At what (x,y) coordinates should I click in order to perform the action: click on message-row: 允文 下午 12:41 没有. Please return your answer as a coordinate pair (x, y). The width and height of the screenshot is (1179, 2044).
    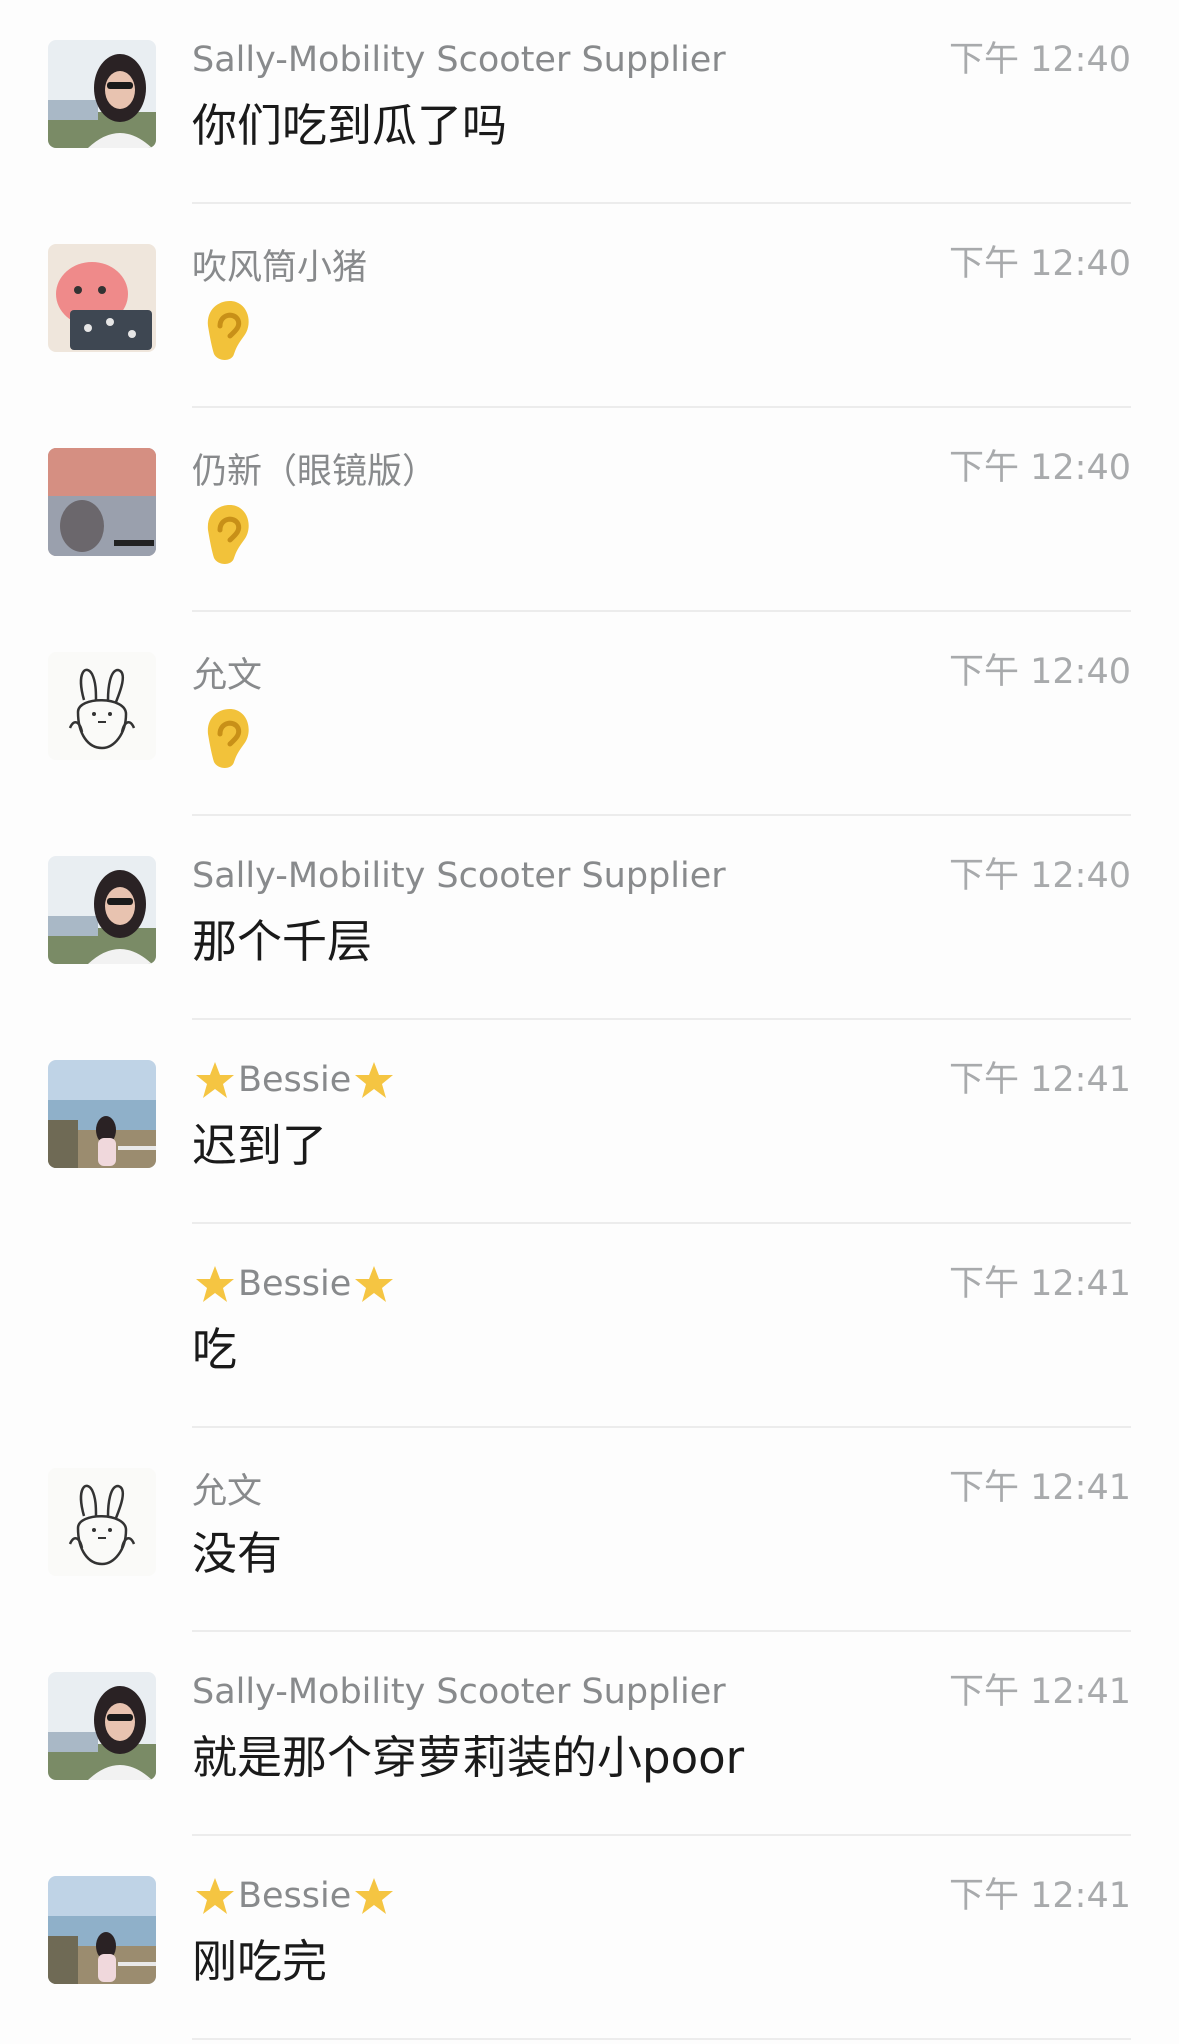
    Looking at the image, I should click on (589, 1530).